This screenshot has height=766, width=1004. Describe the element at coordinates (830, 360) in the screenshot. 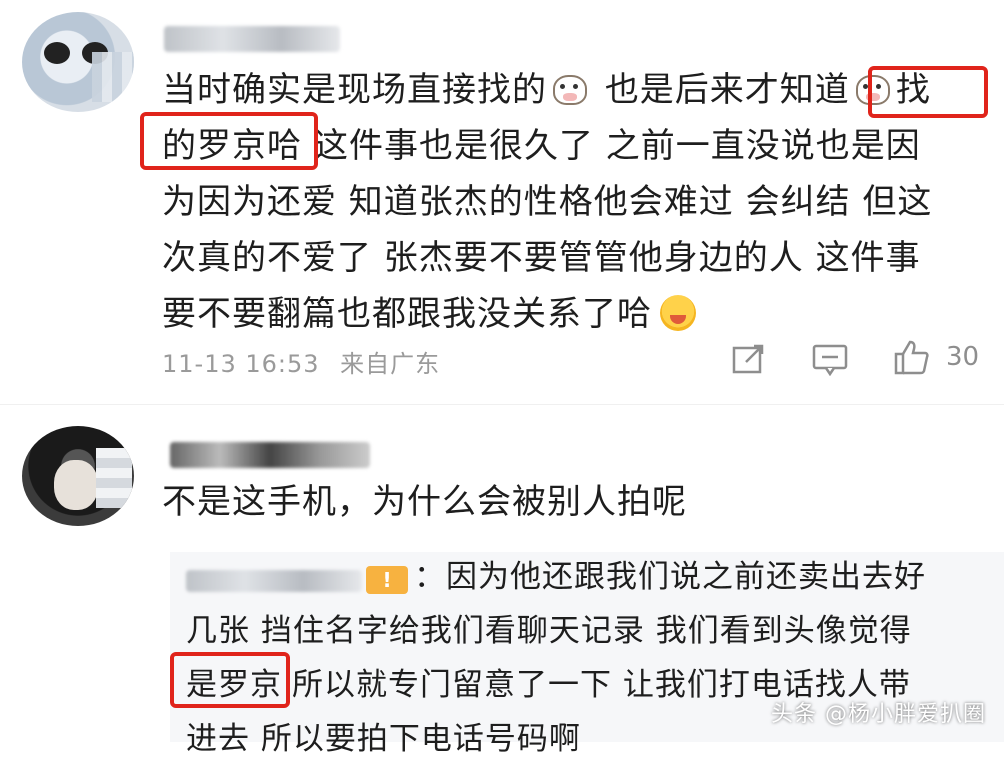

I see `comment-icon` at that location.